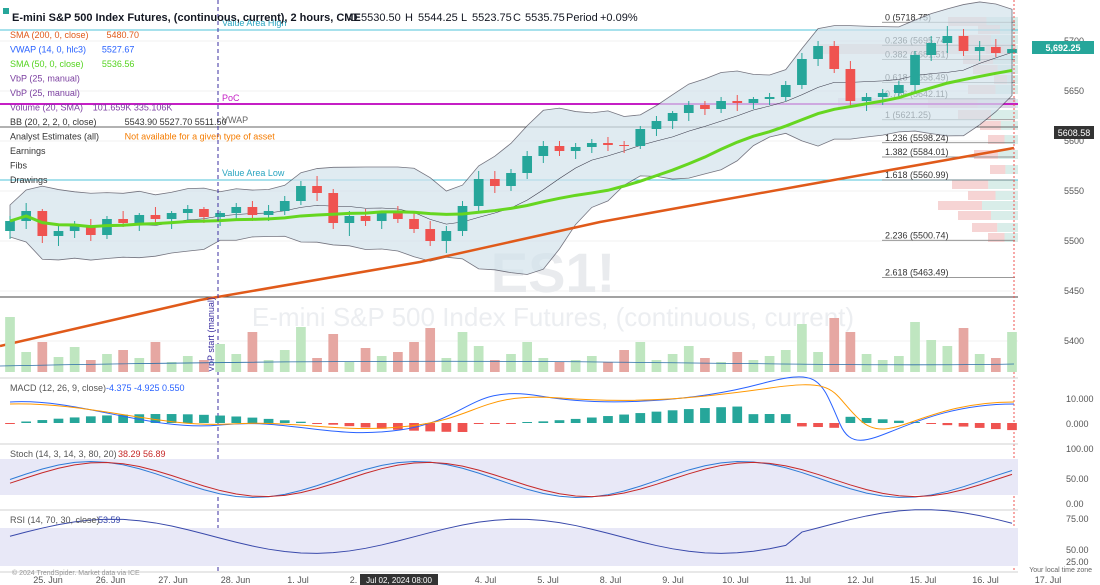 This screenshot has height=585, width=1100. What do you see at coordinates (55, 520) in the screenshot?
I see `rsi-label: RSI (14, 70, 30, close)` at bounding box center [55, 520].